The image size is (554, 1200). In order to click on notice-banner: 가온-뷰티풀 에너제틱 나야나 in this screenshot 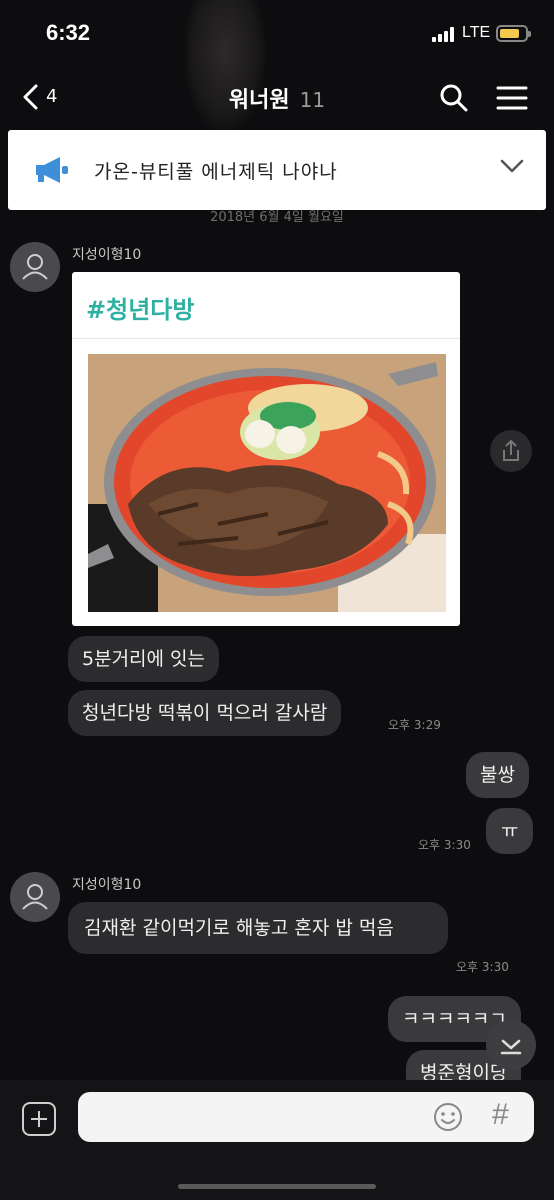, I will do `click(277, 170)`.